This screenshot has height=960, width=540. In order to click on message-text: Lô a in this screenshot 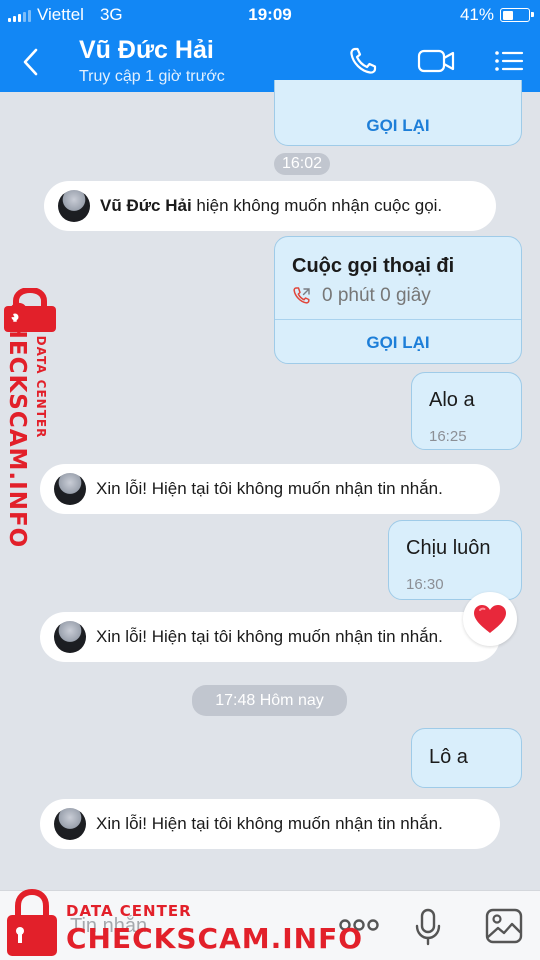, I will do `click(448, 757)`.